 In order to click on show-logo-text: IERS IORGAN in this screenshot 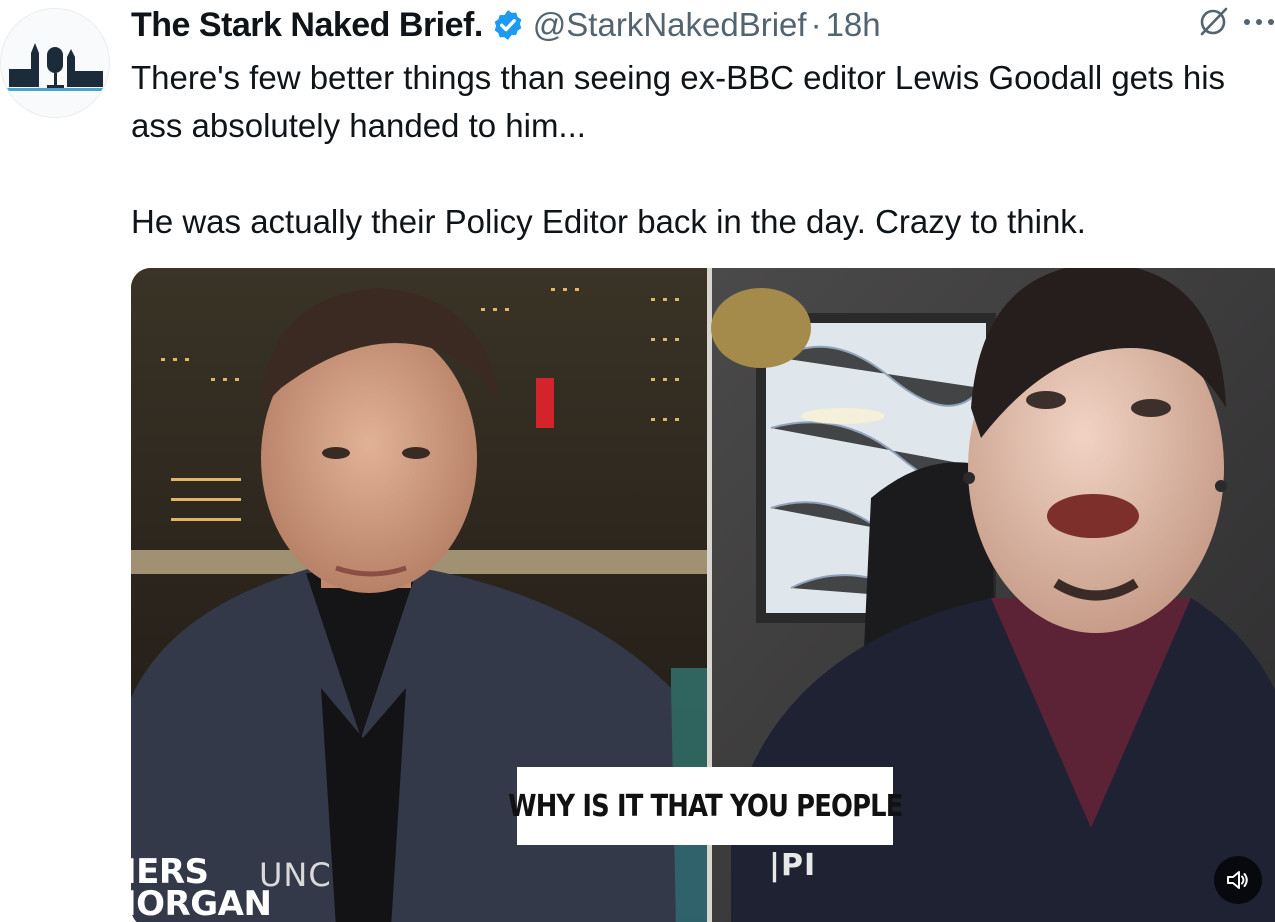, I will do `click(198, 887)`.